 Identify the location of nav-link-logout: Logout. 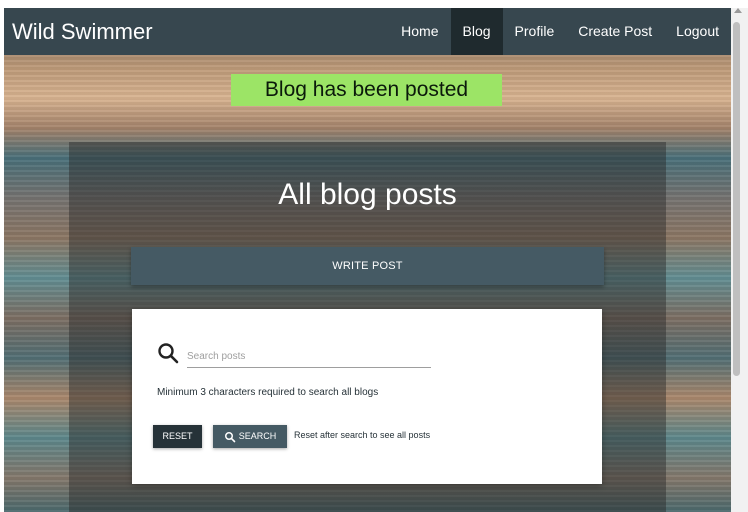
(697, 31).